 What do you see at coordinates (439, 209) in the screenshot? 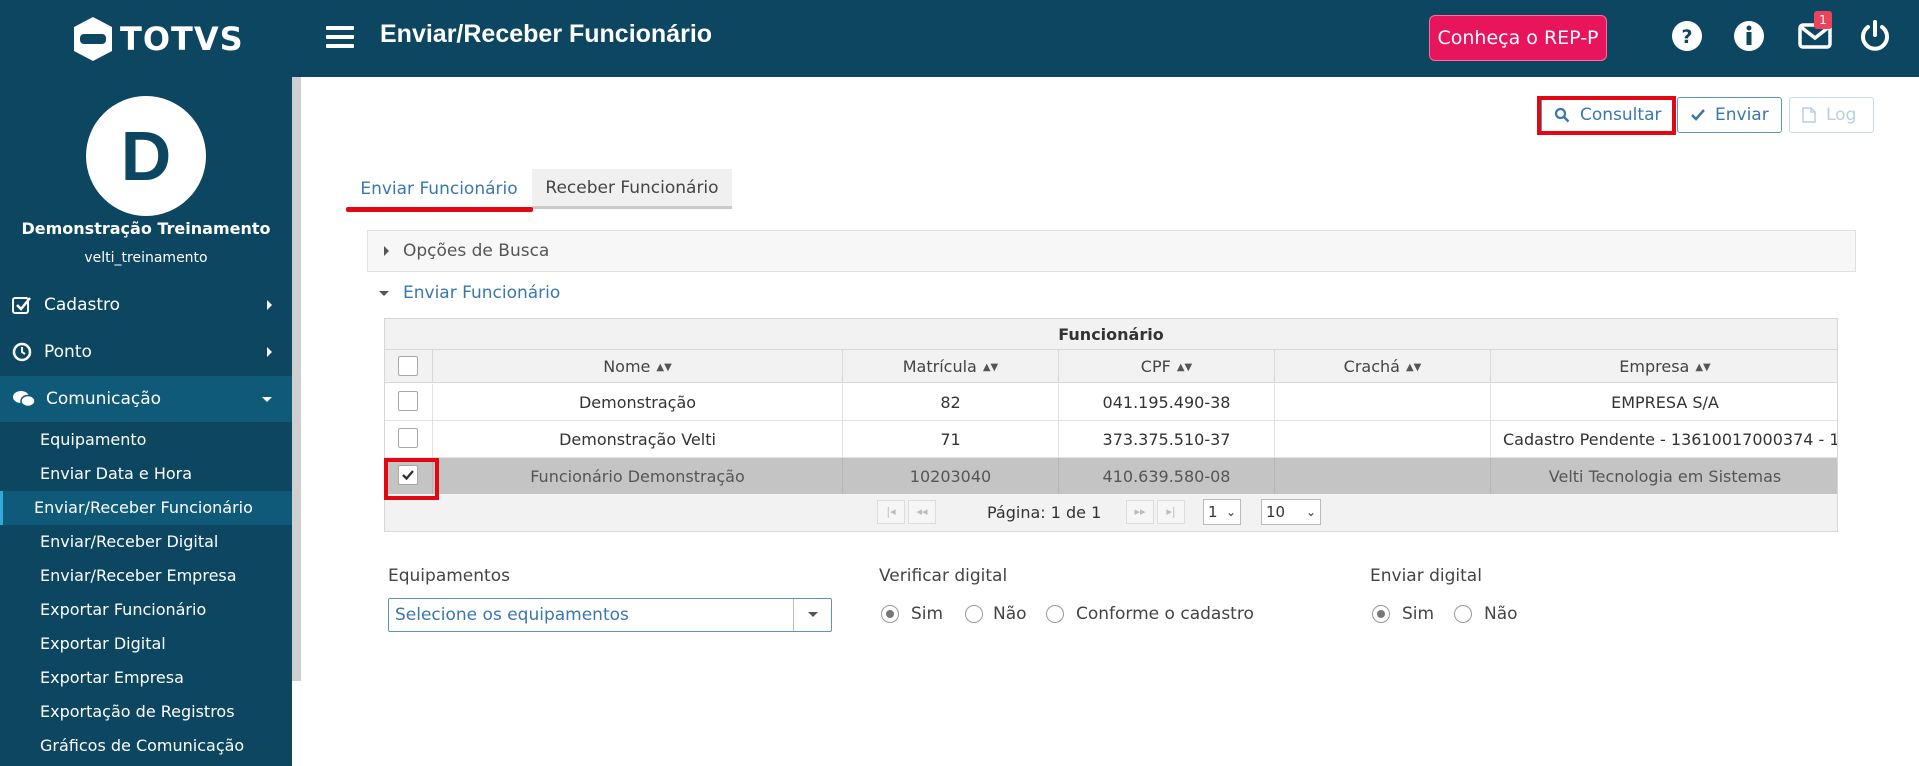
I see `active-tab-indicator` at bounding box center [439, 209].